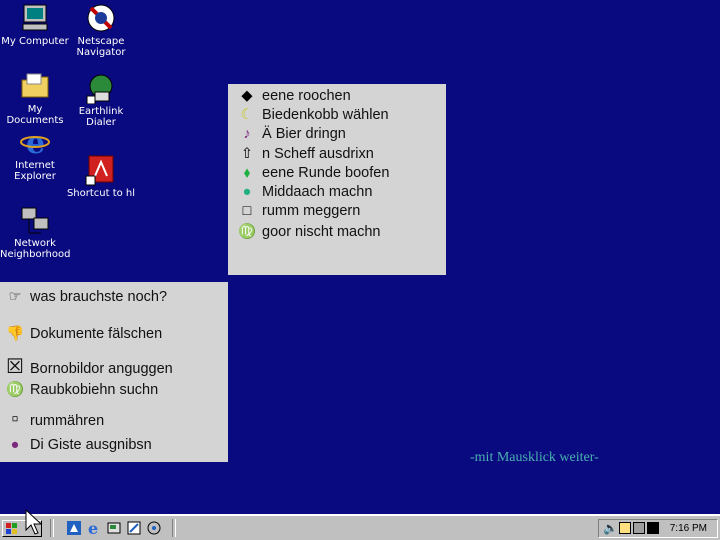  What do you see at coordinates (306, 96) in the screenshot?
I see `list-item-text: eene roochen` at bounding box center [306, 96].